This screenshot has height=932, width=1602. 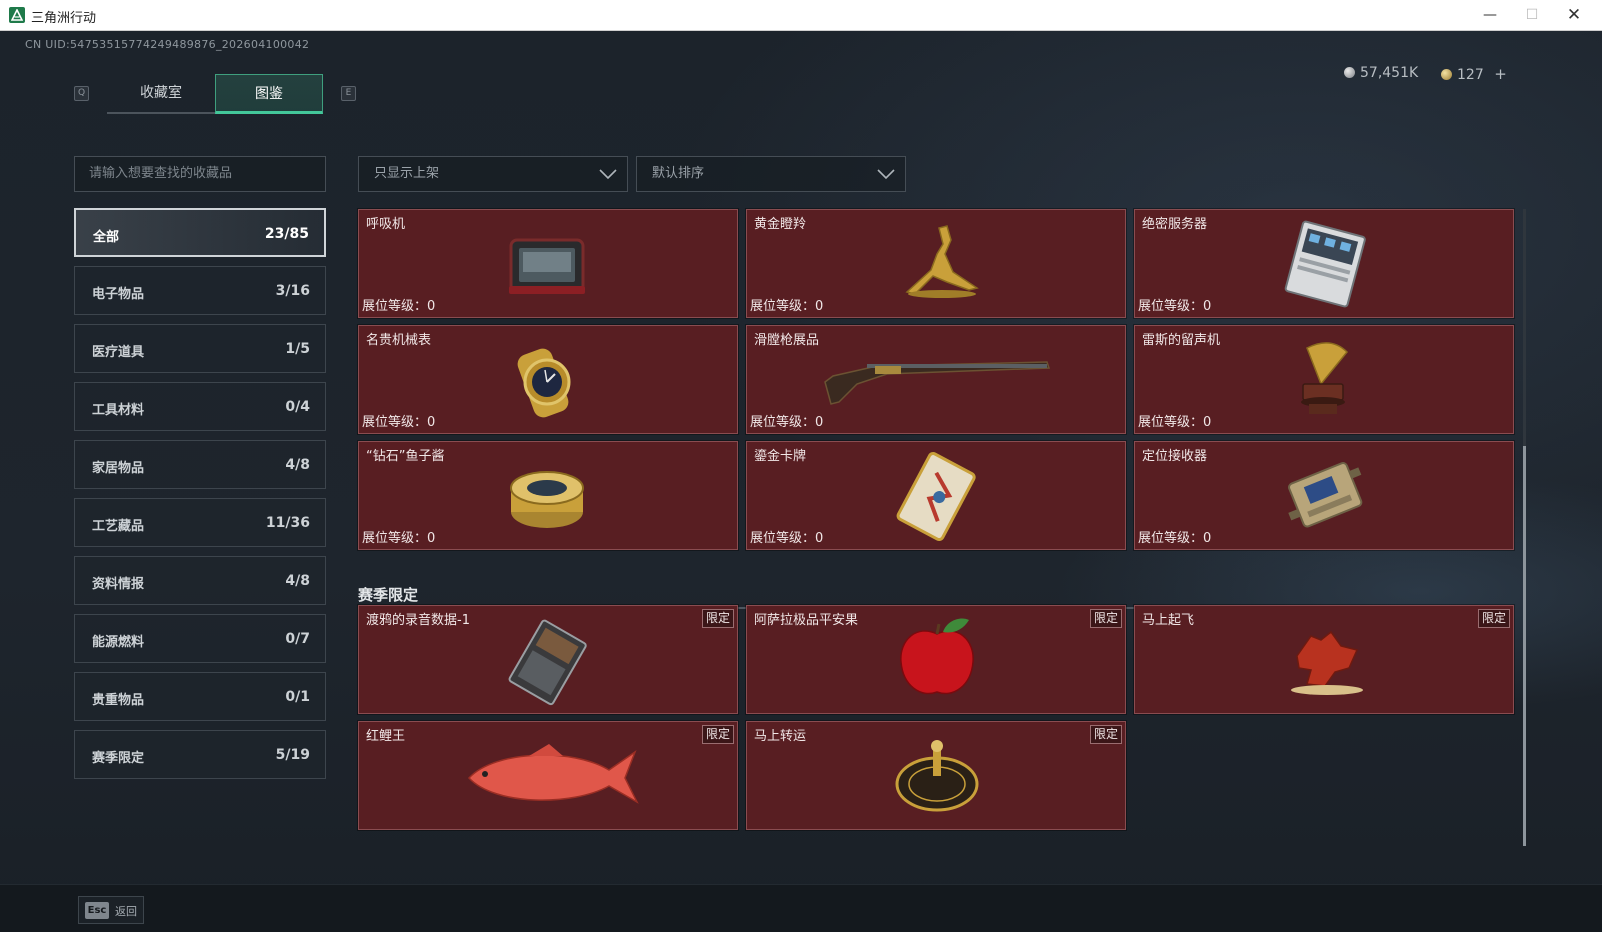 What do you see at coordinates (286, 234) in the screenshot?
I see `category-count: 23/85` at bounding box center [286, 234].